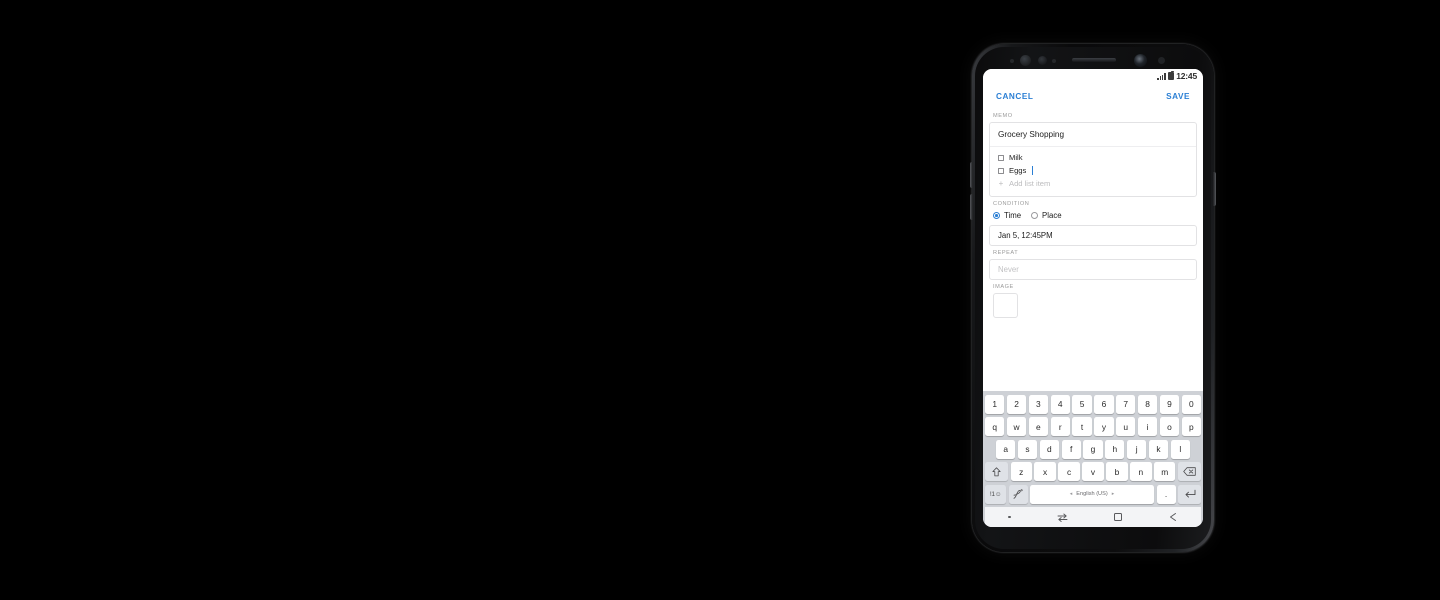 The width and height of the screenshot is (1440, 600). Describe the element at coordinates (971, 175) in the screenshot. I see `volume-up-button` at that location.